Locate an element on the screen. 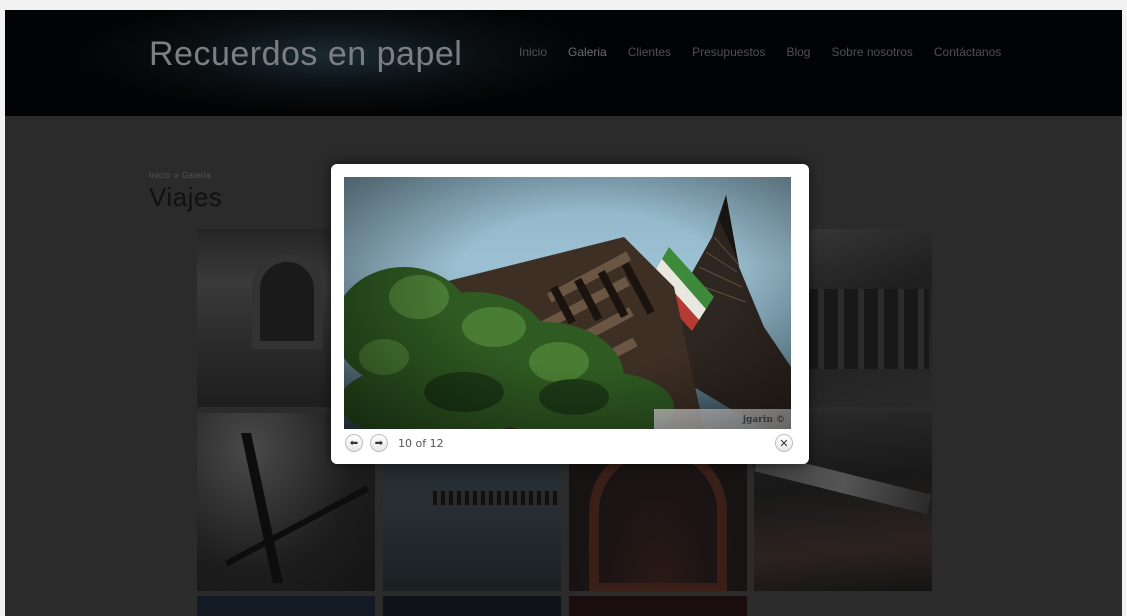 The height and width of the screenshot is (616, 1127). lightbox-controls: ⬅︎ ➡︎ 10 of 12 ✕ is located at coordinates (570, 444).